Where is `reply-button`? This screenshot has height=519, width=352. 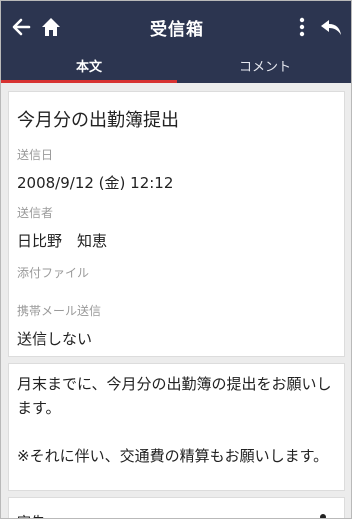 reply-button is located at coordinates (331, 27).